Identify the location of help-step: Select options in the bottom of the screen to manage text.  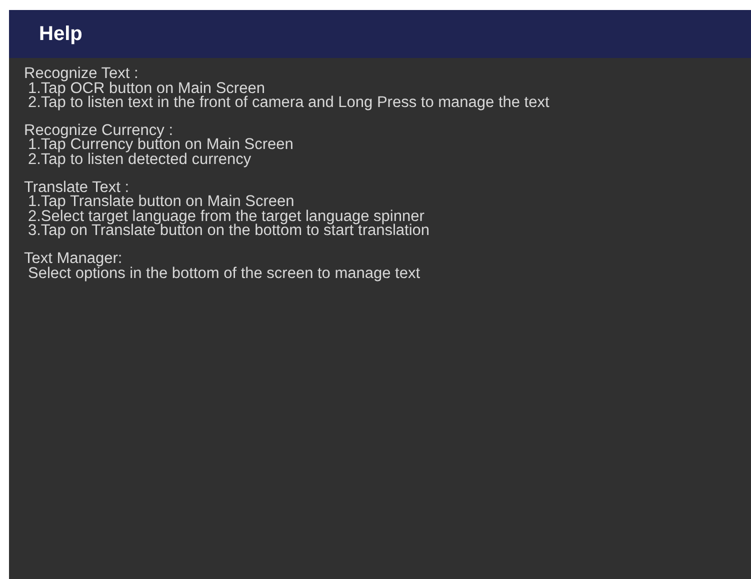
(380, 274).